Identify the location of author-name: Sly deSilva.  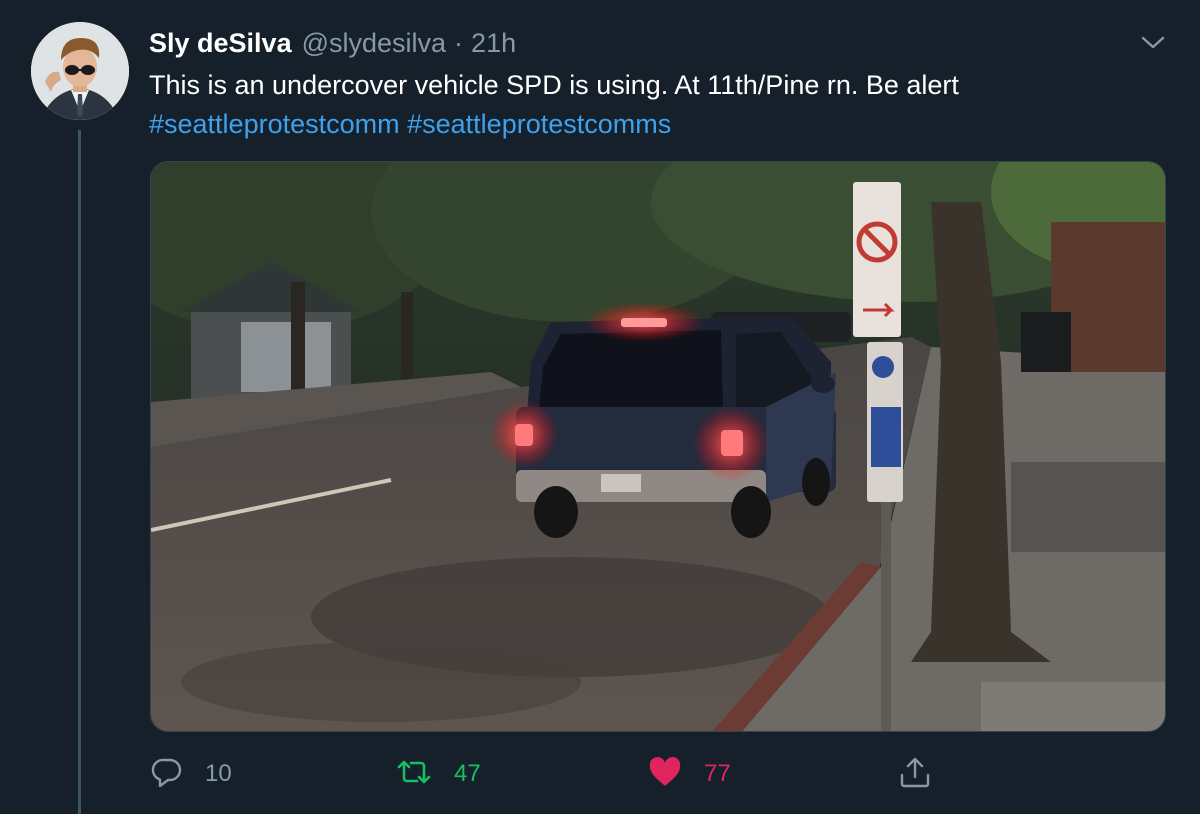
(220, 43).